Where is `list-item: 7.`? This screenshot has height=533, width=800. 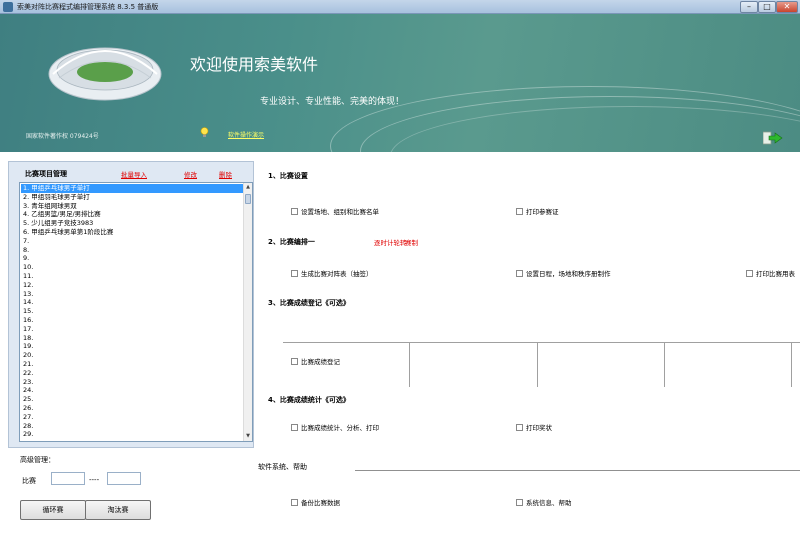 list-item: 7. is located at coordinates (132, 241).